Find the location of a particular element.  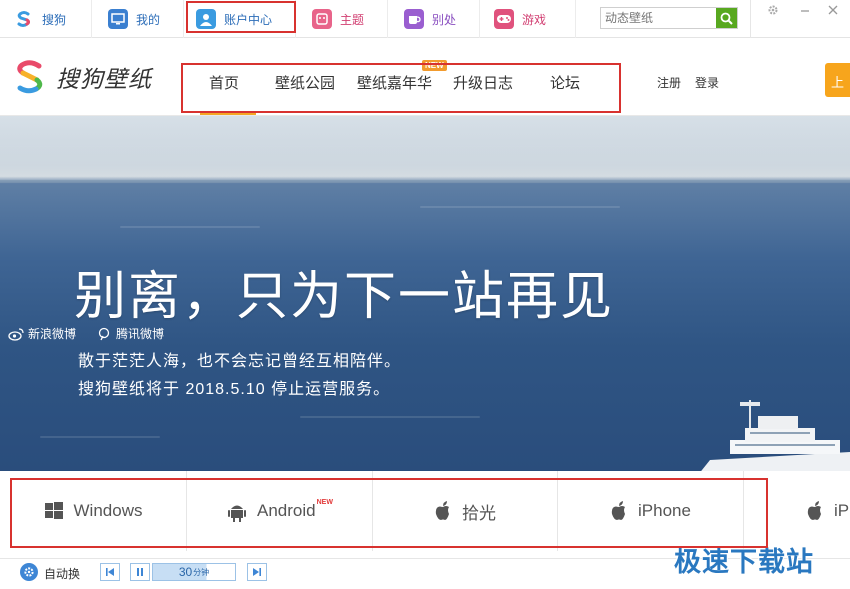

site-header: 搜狗壁纸 首页 壁纸公园 壁纸嘉年华 NEW 升级日志 论坛 注册 登录 上 is located at coordinates (425, 77).